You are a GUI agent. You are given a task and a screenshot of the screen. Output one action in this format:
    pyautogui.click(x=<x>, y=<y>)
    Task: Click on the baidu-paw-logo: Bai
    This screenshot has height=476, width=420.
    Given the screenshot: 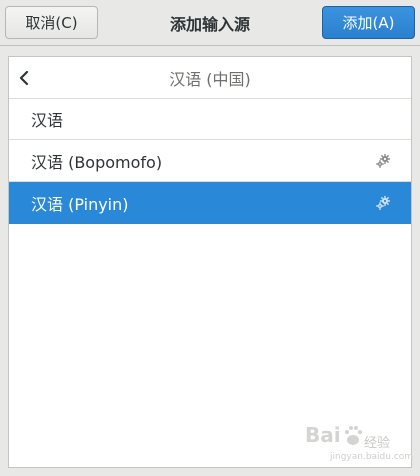 What is the action you would take?
    pyautogui.click(x=333, y=435)
    